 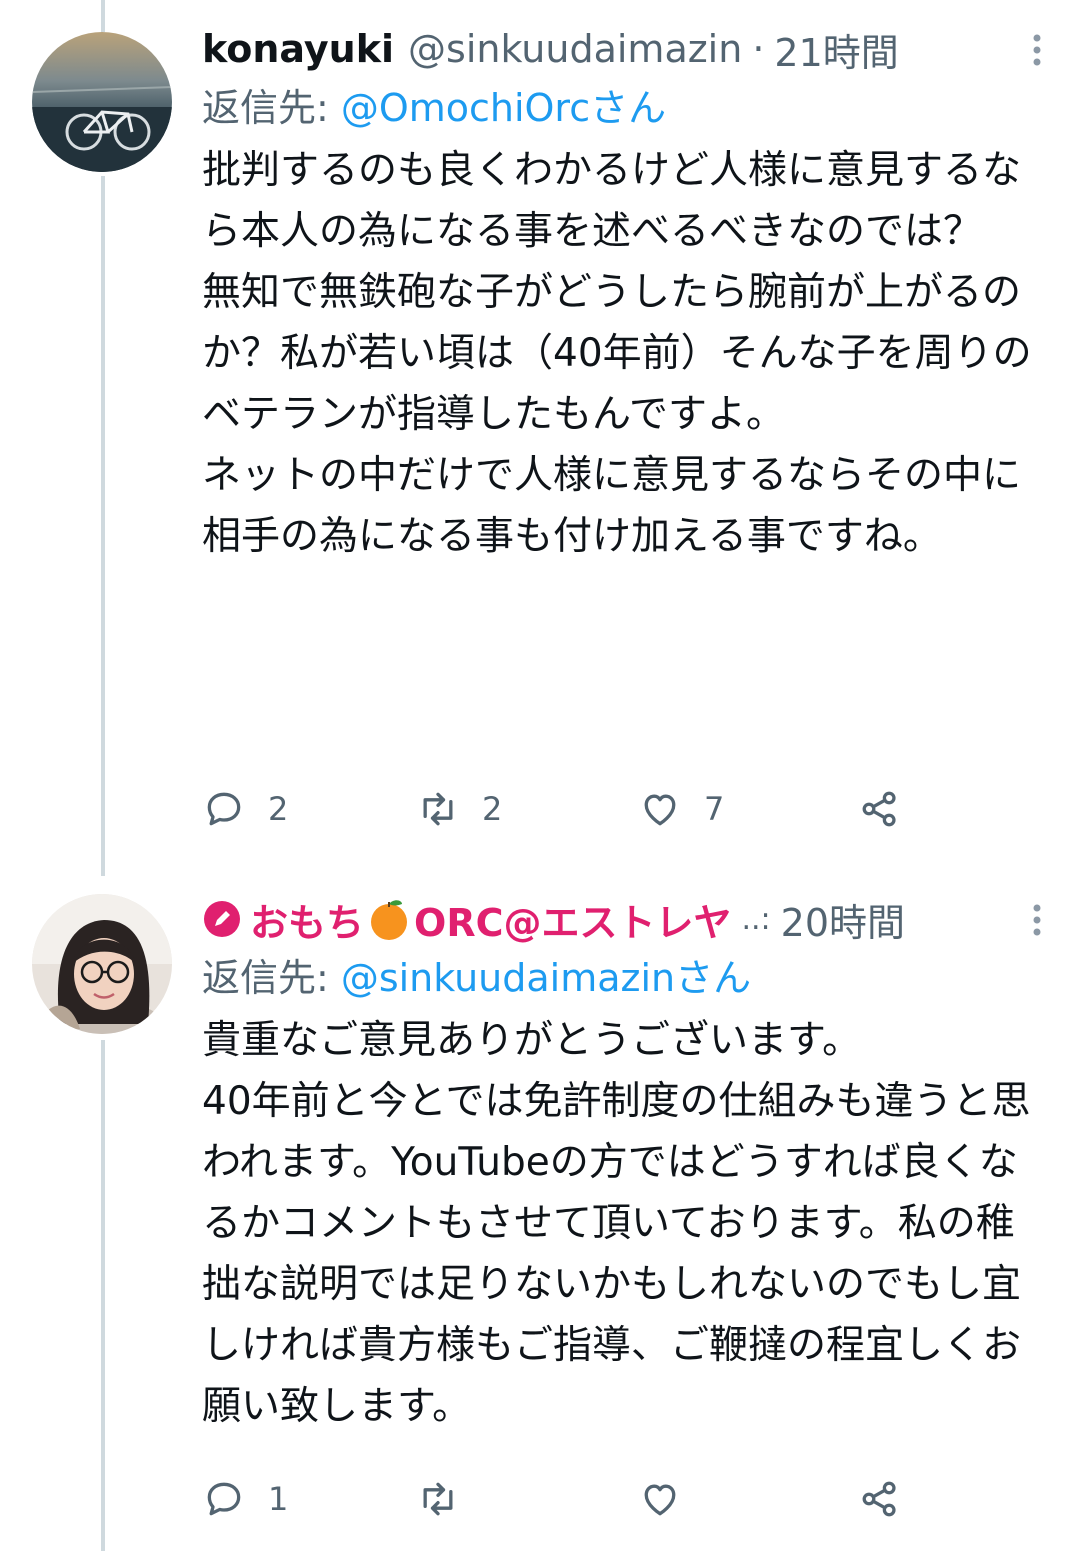 What do you see at coordinates (836, 49) in the screenshot?
I see `timestamp: 21時間` at bounding box center [836, 49].